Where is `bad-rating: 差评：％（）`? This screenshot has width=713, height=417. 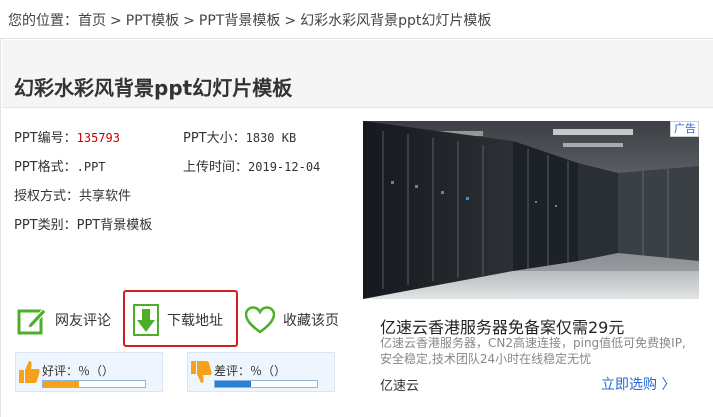
bad-rating: 差评：％（） is located at coordinates (261, 372).